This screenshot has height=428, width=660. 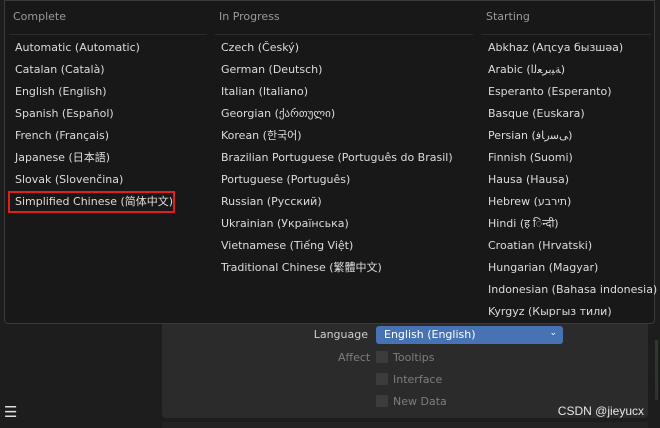 What do you see at coordinates (550, 92) in the screenshot?
I see `menu-item-esperanto: Esperanto (Esperanto)` at bounding box center [550, 92].